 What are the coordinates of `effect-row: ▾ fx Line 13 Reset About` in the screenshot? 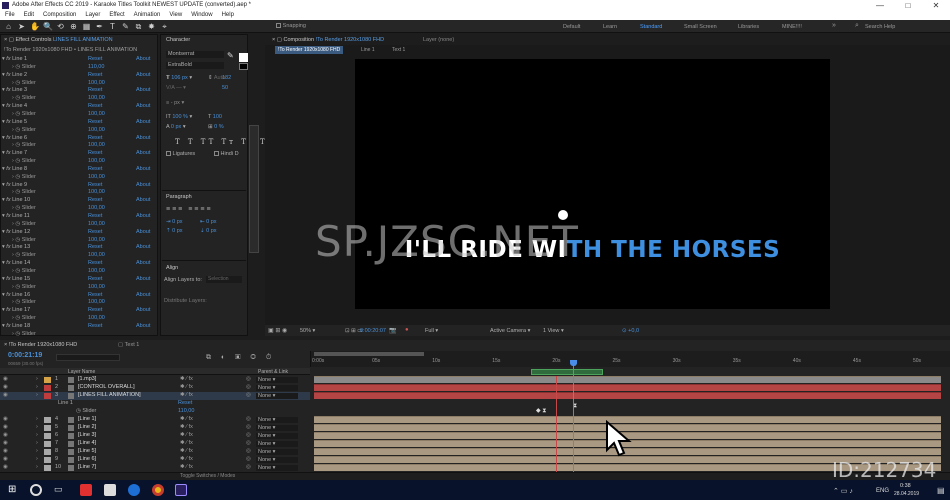 It's located at (78, 248).